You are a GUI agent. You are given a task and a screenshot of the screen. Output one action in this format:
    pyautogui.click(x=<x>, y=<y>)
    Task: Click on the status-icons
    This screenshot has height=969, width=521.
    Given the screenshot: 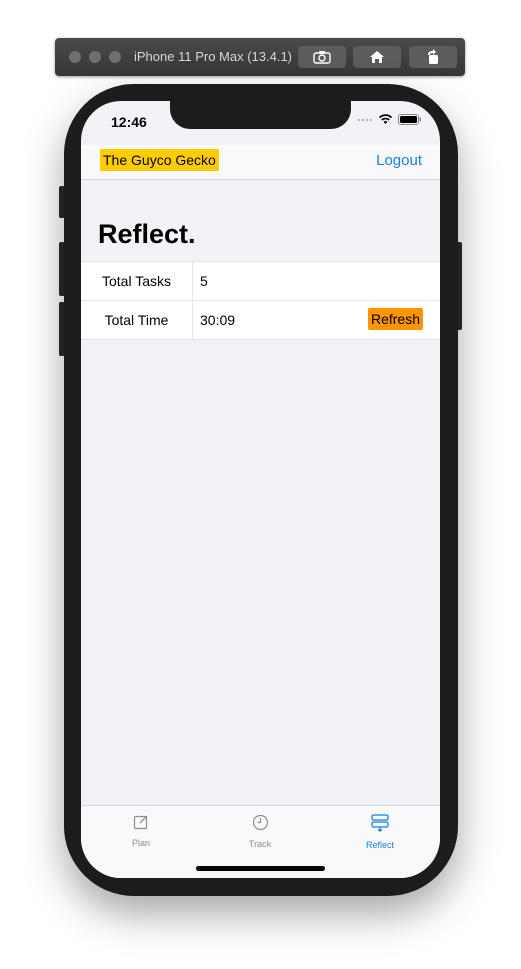 What is the action you would take?
    pyautogui.click(x=389, y=119)
    